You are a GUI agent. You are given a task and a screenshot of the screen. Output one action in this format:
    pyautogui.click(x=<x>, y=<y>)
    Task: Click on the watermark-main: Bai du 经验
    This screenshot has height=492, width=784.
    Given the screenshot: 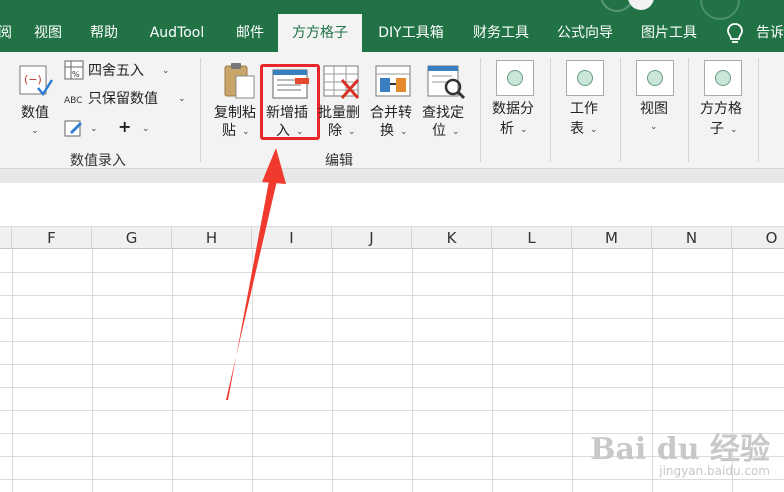 What is the action you would take?
    pyautogui.click(x=680, y=449)
    